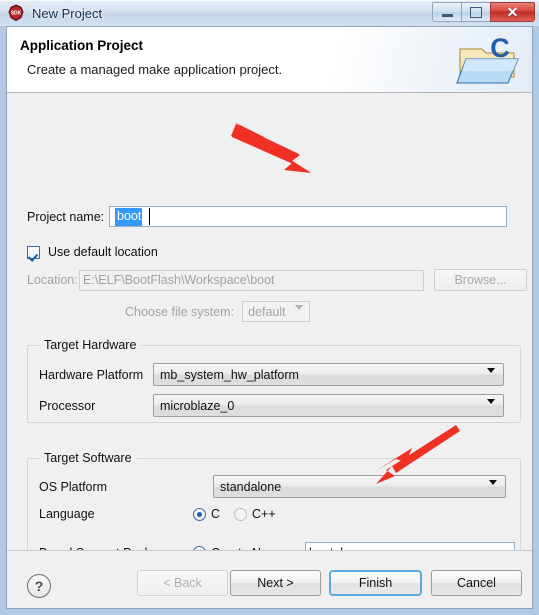  I want to click on maximize-icon, so click(476, 12).